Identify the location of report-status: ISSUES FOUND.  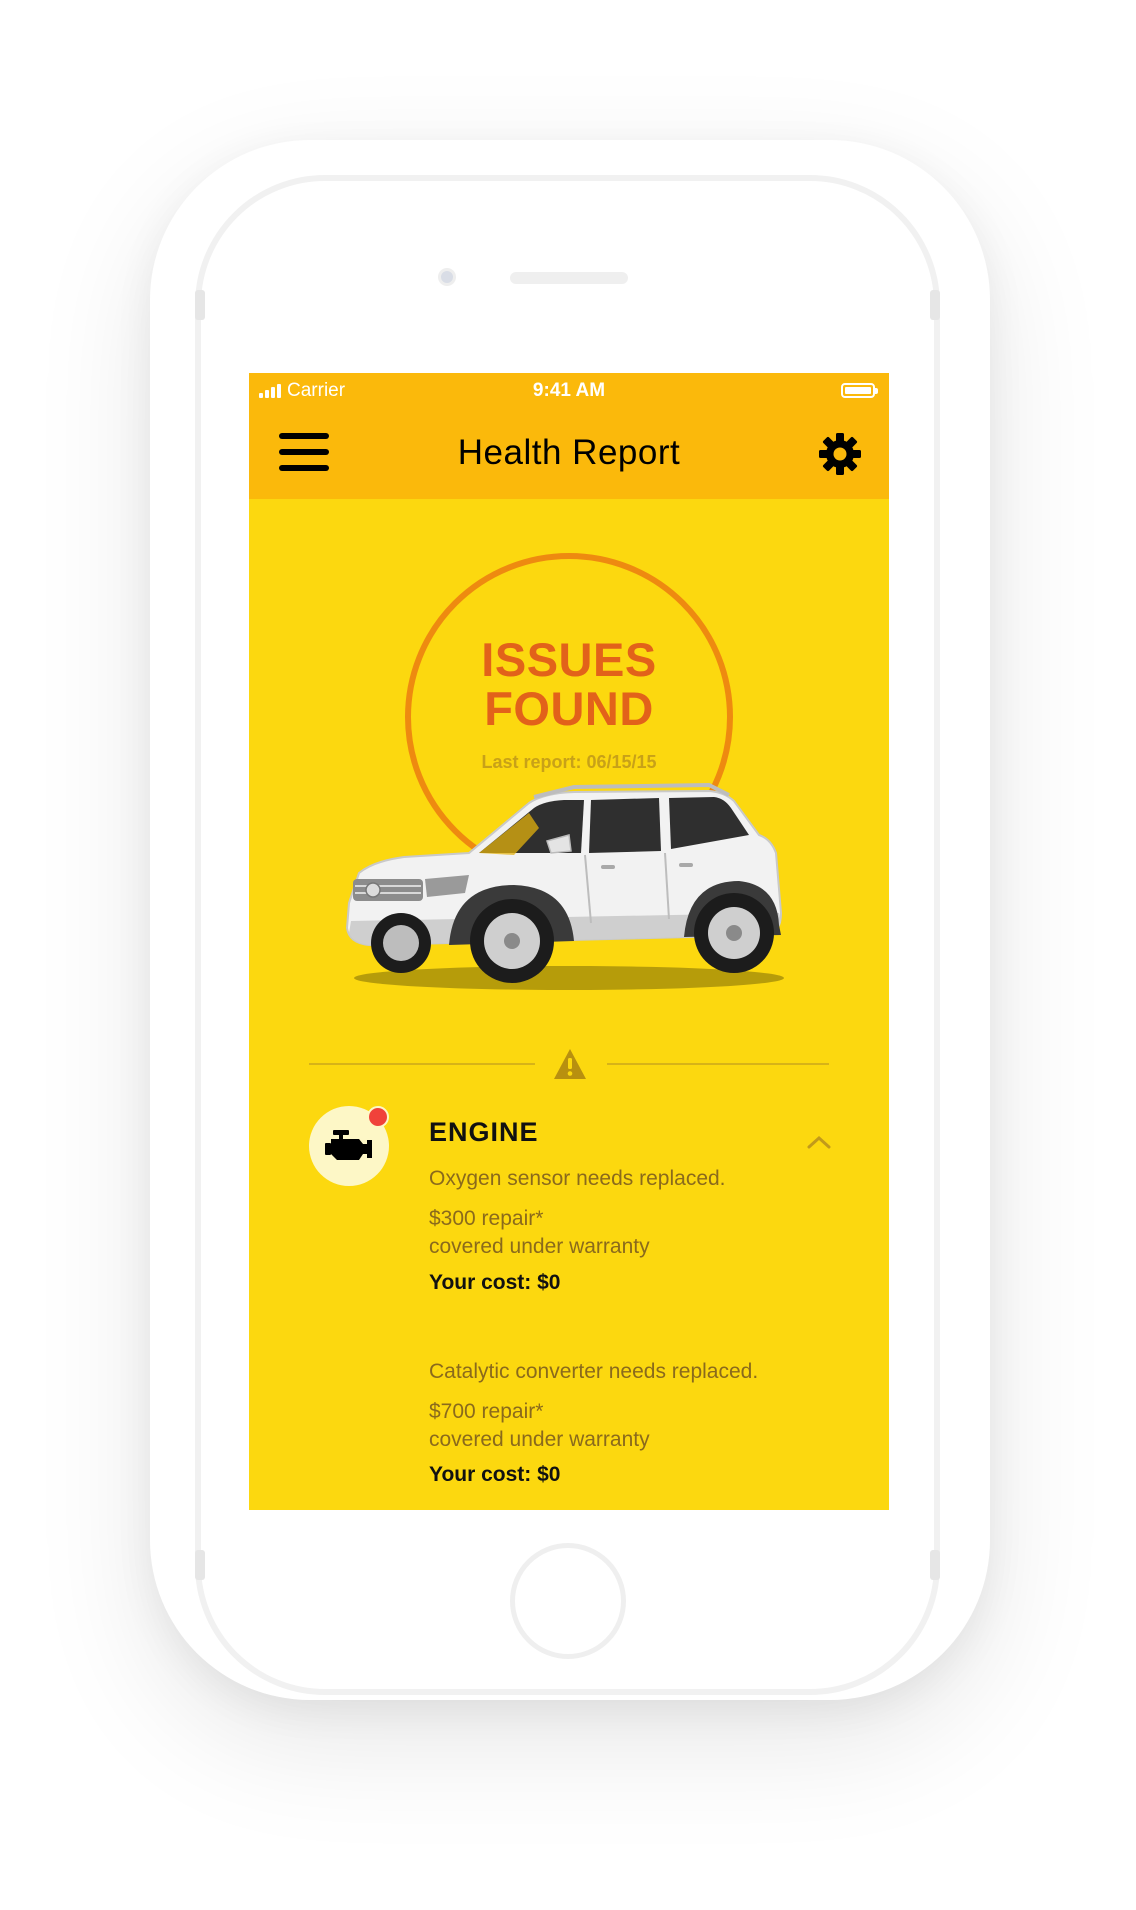
(569, 684).